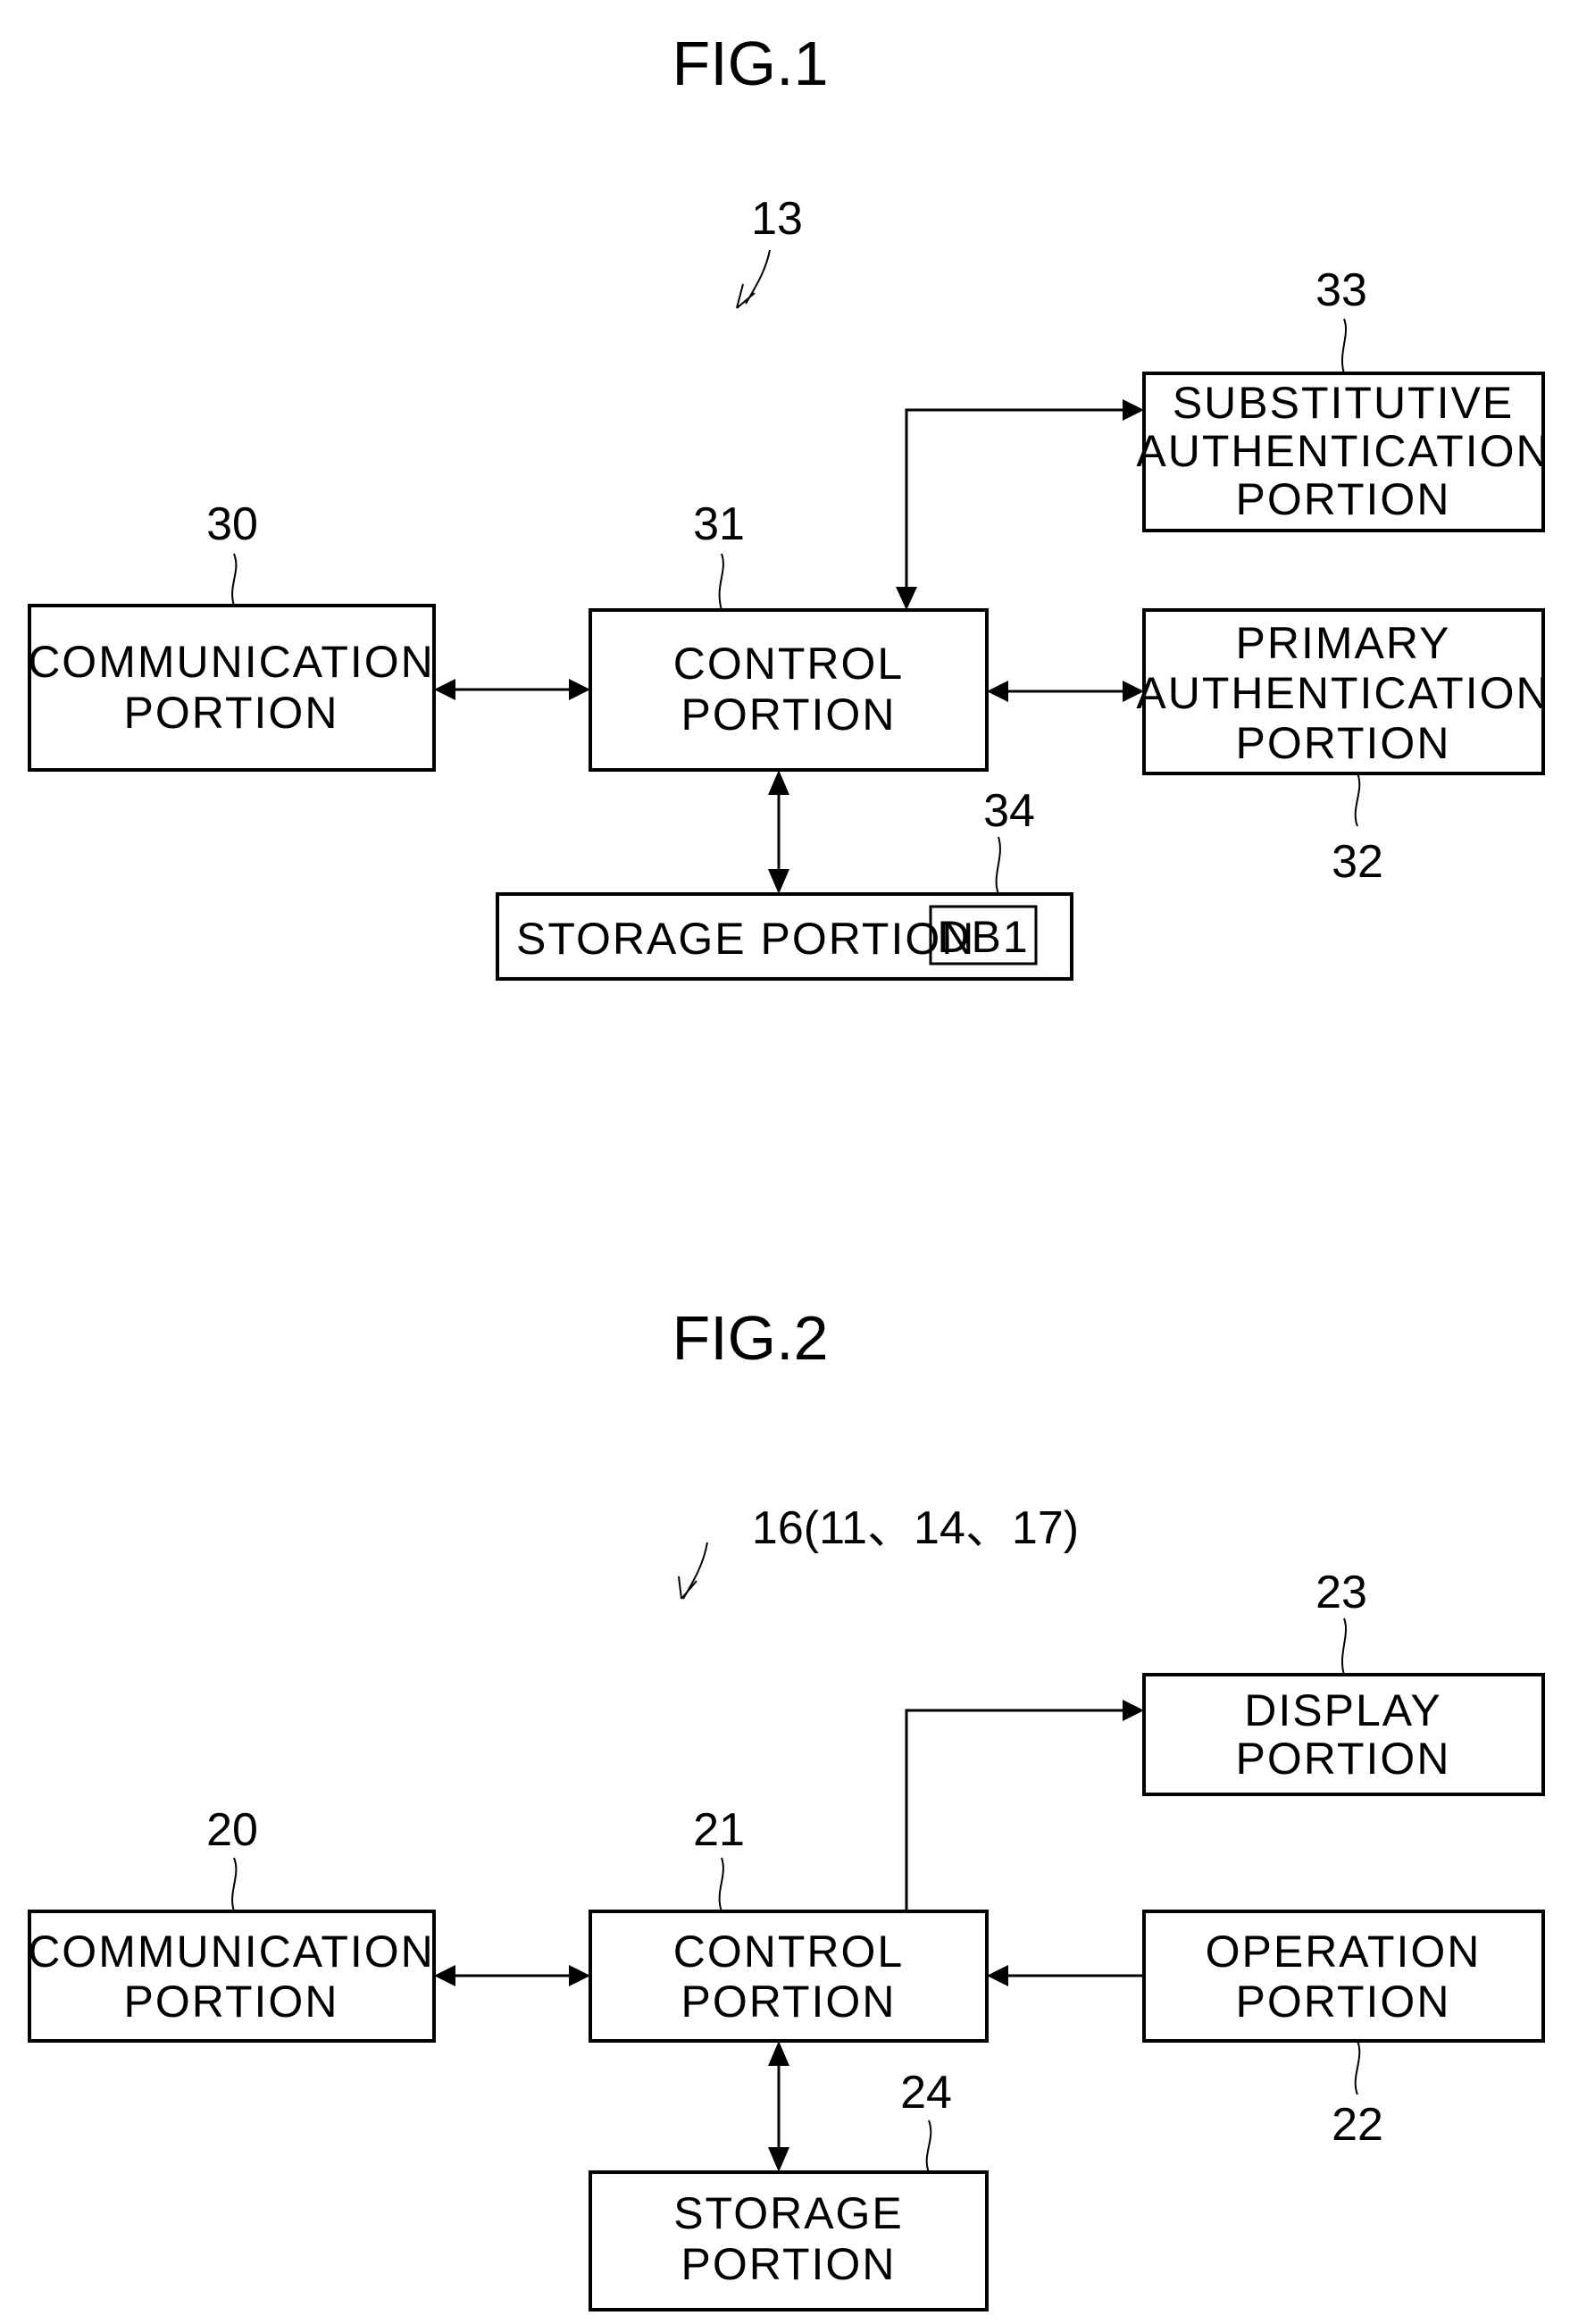  What do you see at coordinates (719, 1830) in the screenshot?
I see `ref-21: 21` at bounding box center [719, 1830].